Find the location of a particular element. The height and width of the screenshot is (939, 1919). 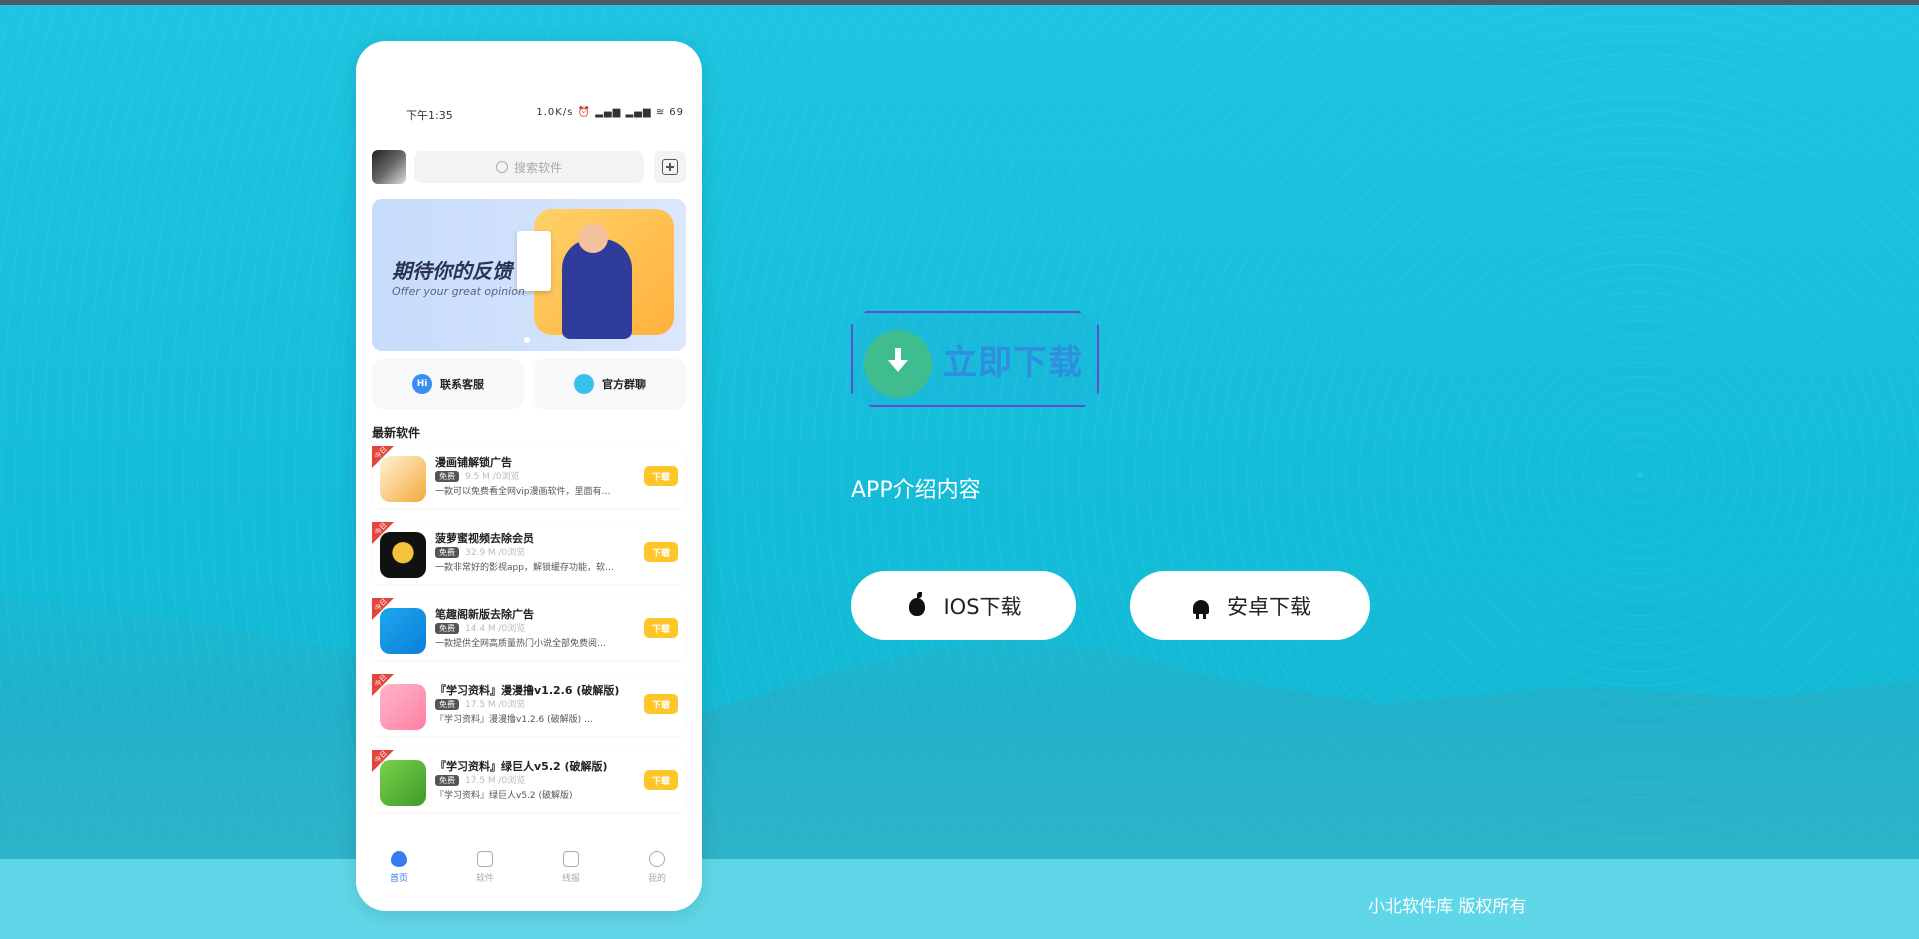

search-input: 搜索软件 is located at coordinates (529, 167).